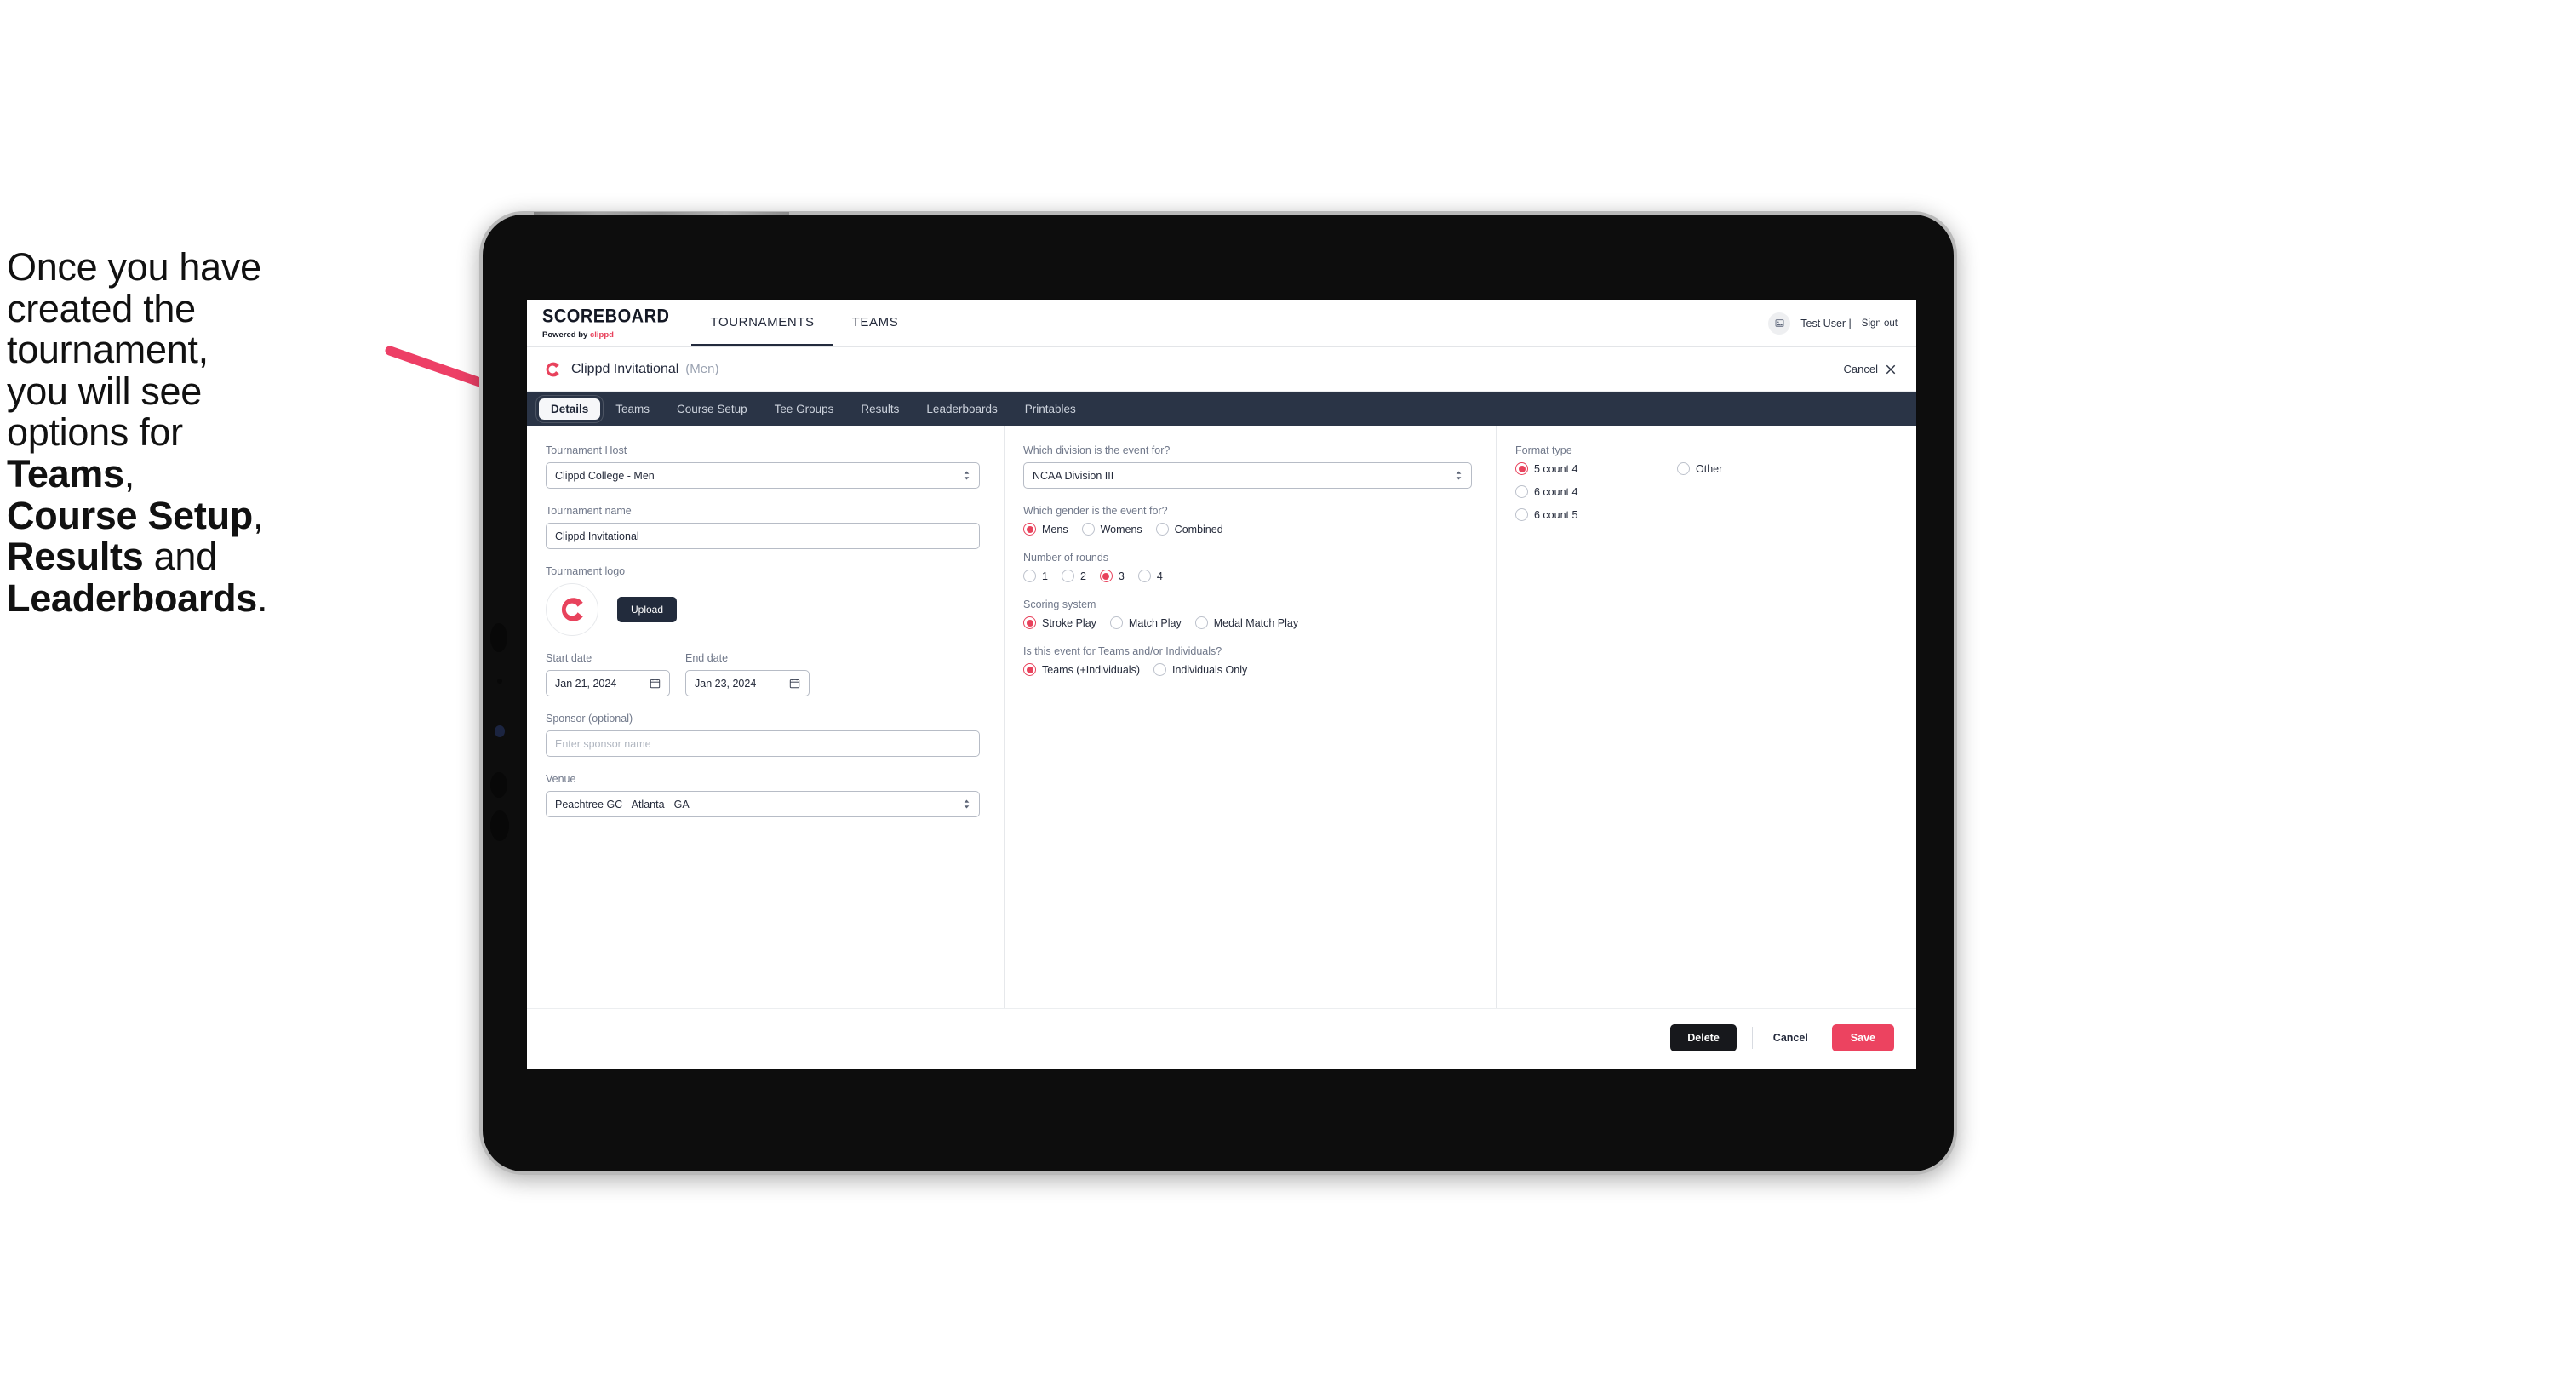 The height and width of the screenshot is (1386, 2576). What do you see at coordinates (1247, 529) in the screenshot?
I see `gender-radio-group: Mens Womens Combined` at bounding box center [1247, 529].